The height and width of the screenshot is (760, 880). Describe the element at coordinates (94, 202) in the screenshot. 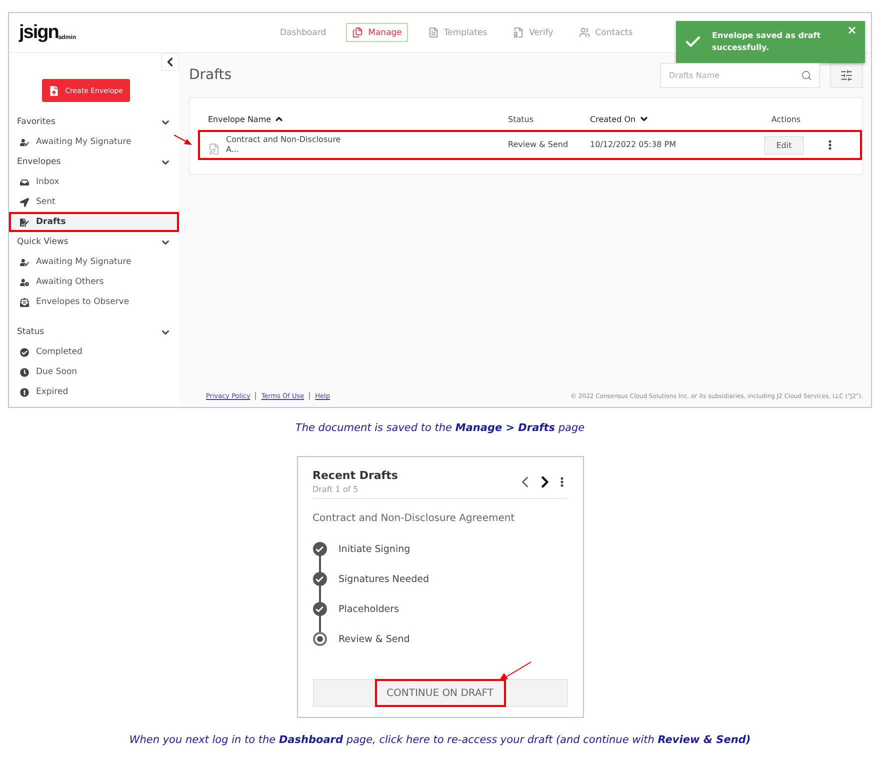

I see `sidebar-item: Sent` at that location.